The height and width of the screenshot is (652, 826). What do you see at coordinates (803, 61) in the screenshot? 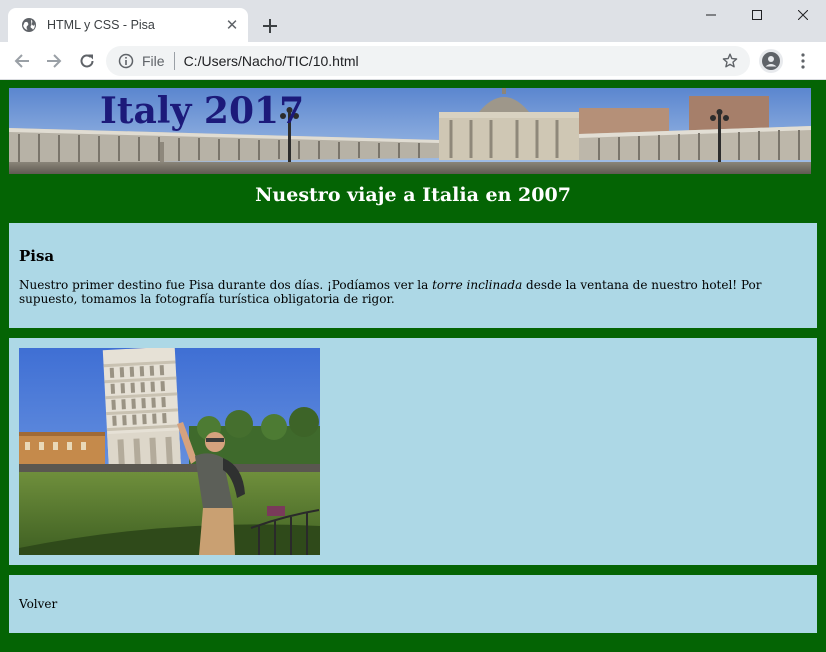
I see `menu-icon` at bounding box center [803, 61].